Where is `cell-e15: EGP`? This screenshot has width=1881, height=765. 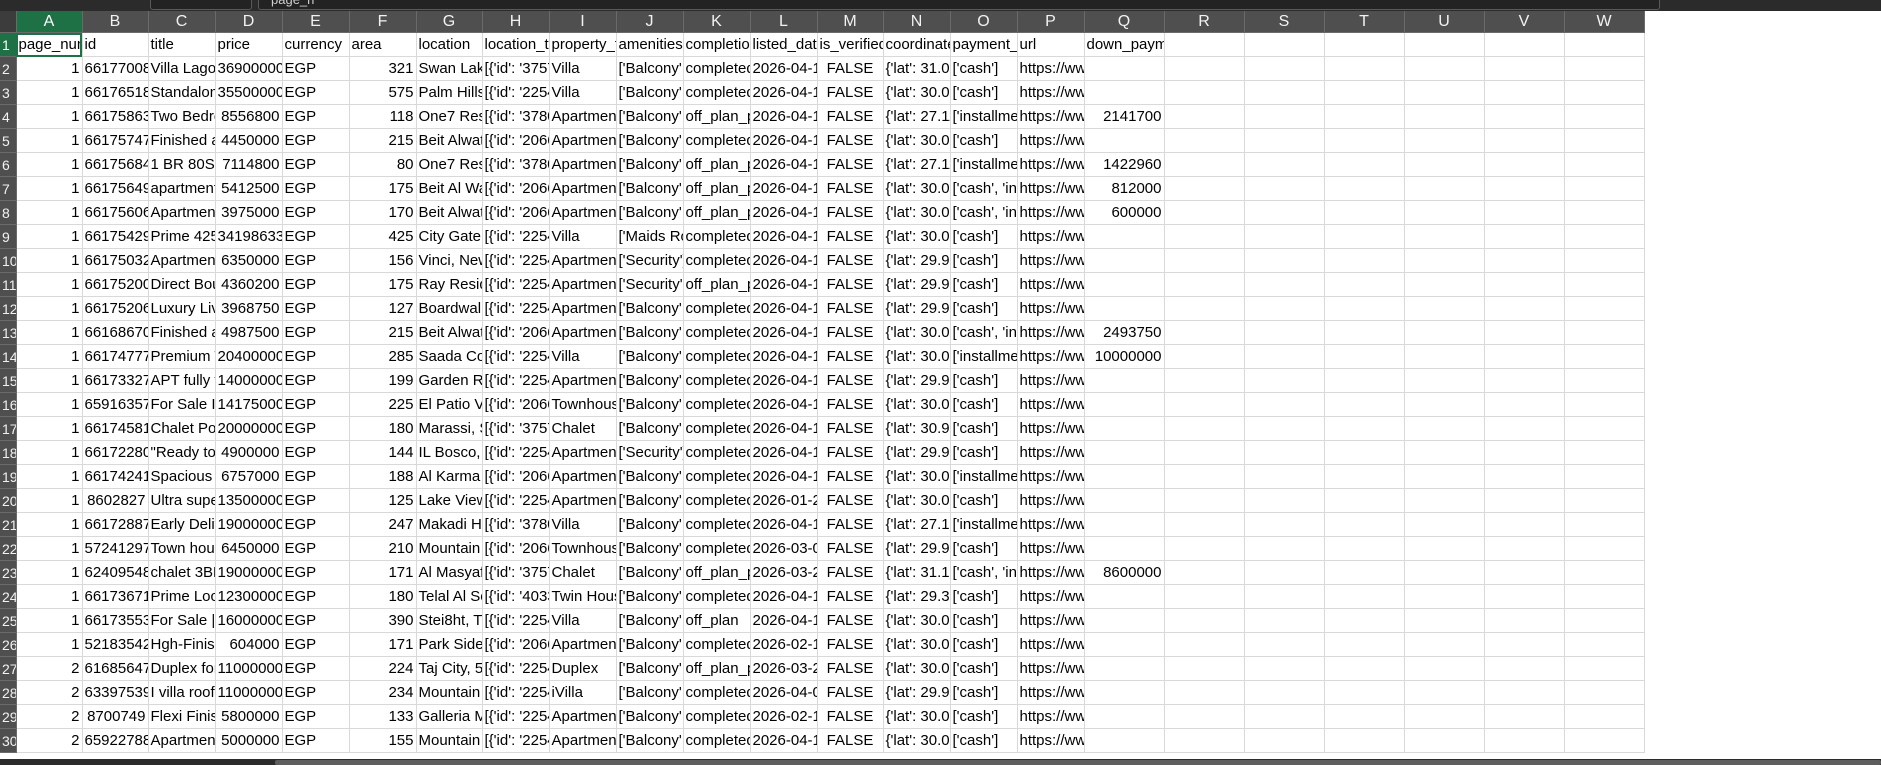 cell-e15: EGP is located at coordinates (316, 380).